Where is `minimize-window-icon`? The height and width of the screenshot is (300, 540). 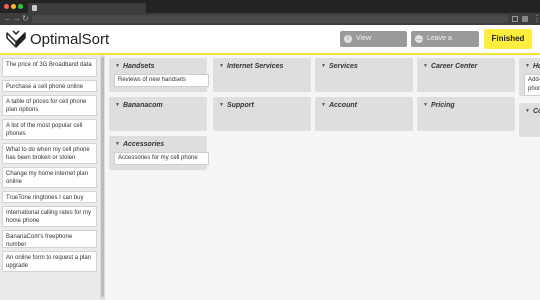
minimize-window-icon is located at coordinates (13, 6).